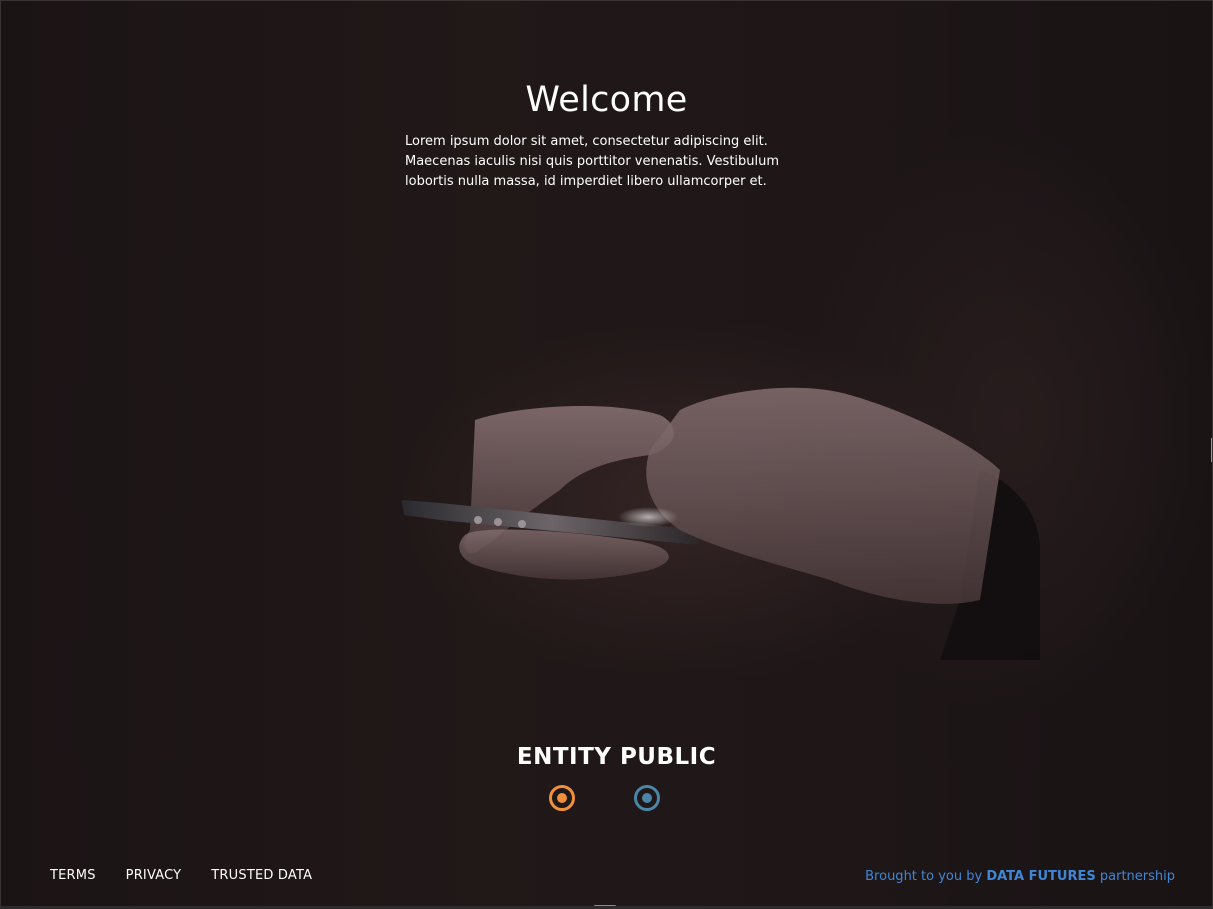 This screenshot has width=1213, height=909. What do you see at coordinates (1041, 876) in the screenshot?
I see `credit-brand: DATA FUTURES` at bounding box center [1041, 876].